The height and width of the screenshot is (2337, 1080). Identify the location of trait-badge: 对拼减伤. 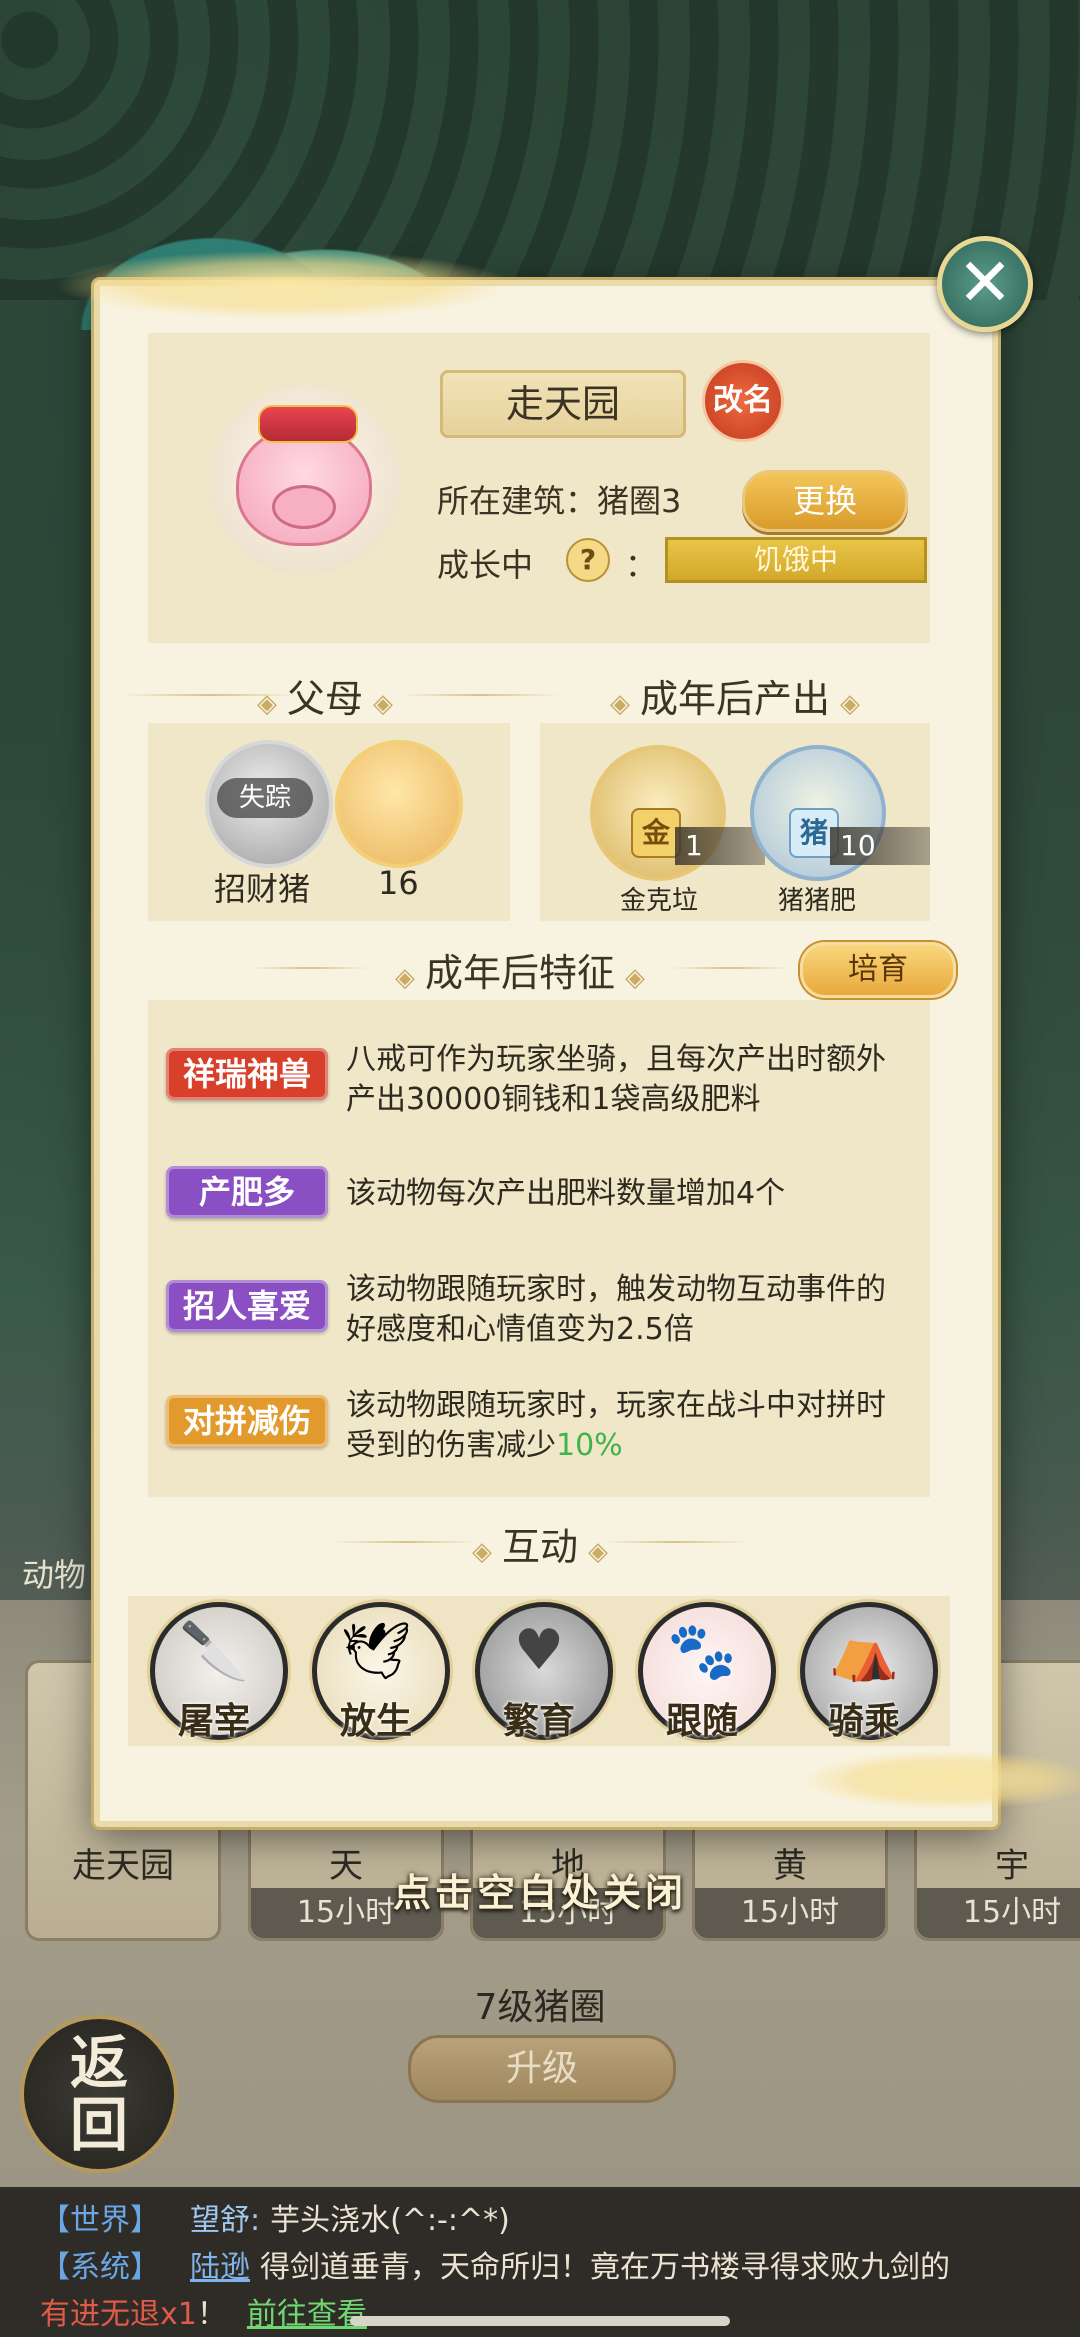
(247, 1421).